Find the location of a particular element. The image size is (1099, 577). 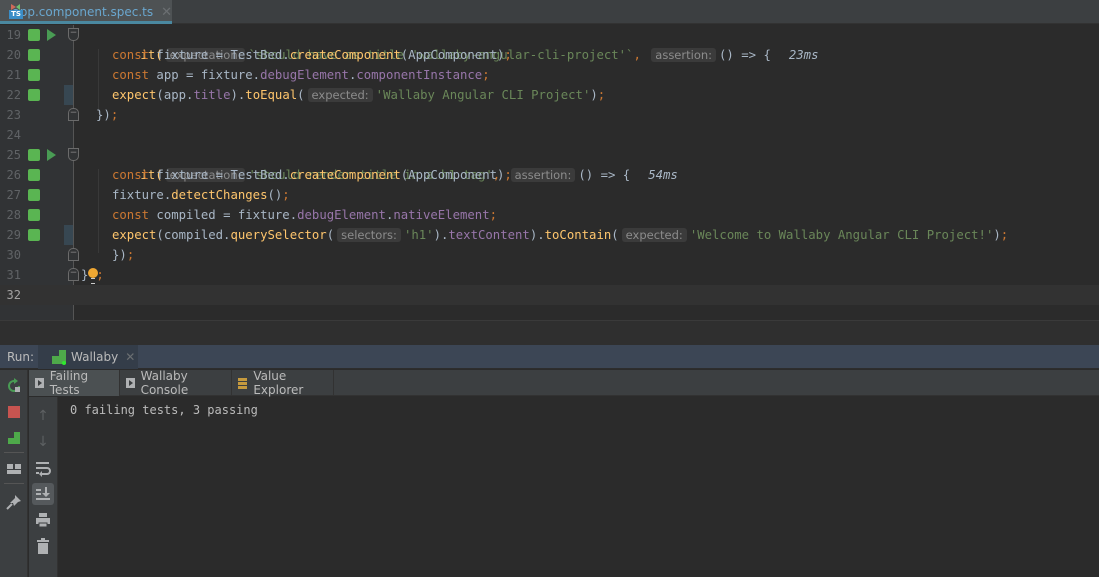

value-explorer-icon is located at coordinates (243, 383).